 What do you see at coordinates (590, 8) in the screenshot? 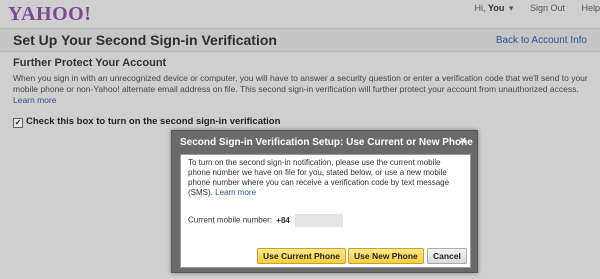
I see `help-link: Help` at bounding box center [590, 8].